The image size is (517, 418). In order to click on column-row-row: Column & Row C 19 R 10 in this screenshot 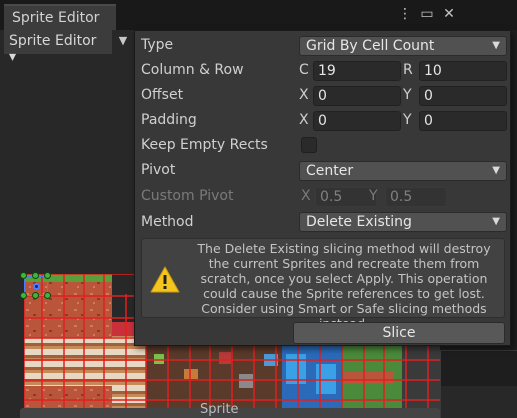, I will do `click(324, 71)`.